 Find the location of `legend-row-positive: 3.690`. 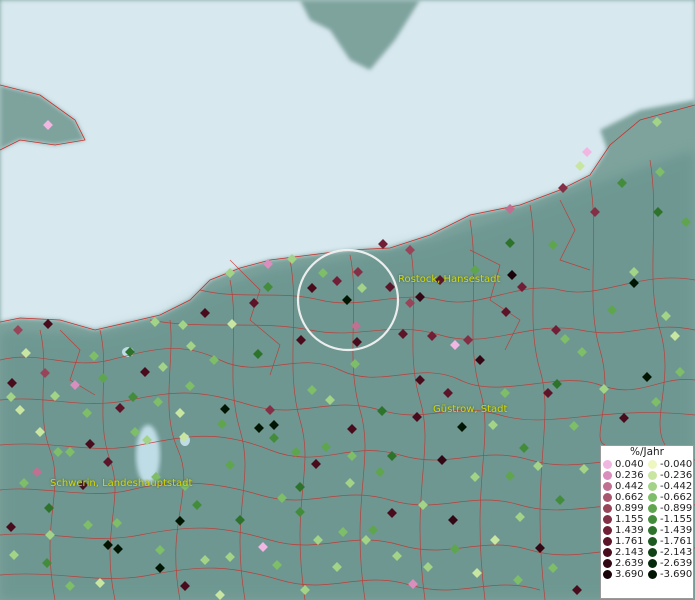

legend-row-positive: 3.690 is located at coordinates (625, 574).